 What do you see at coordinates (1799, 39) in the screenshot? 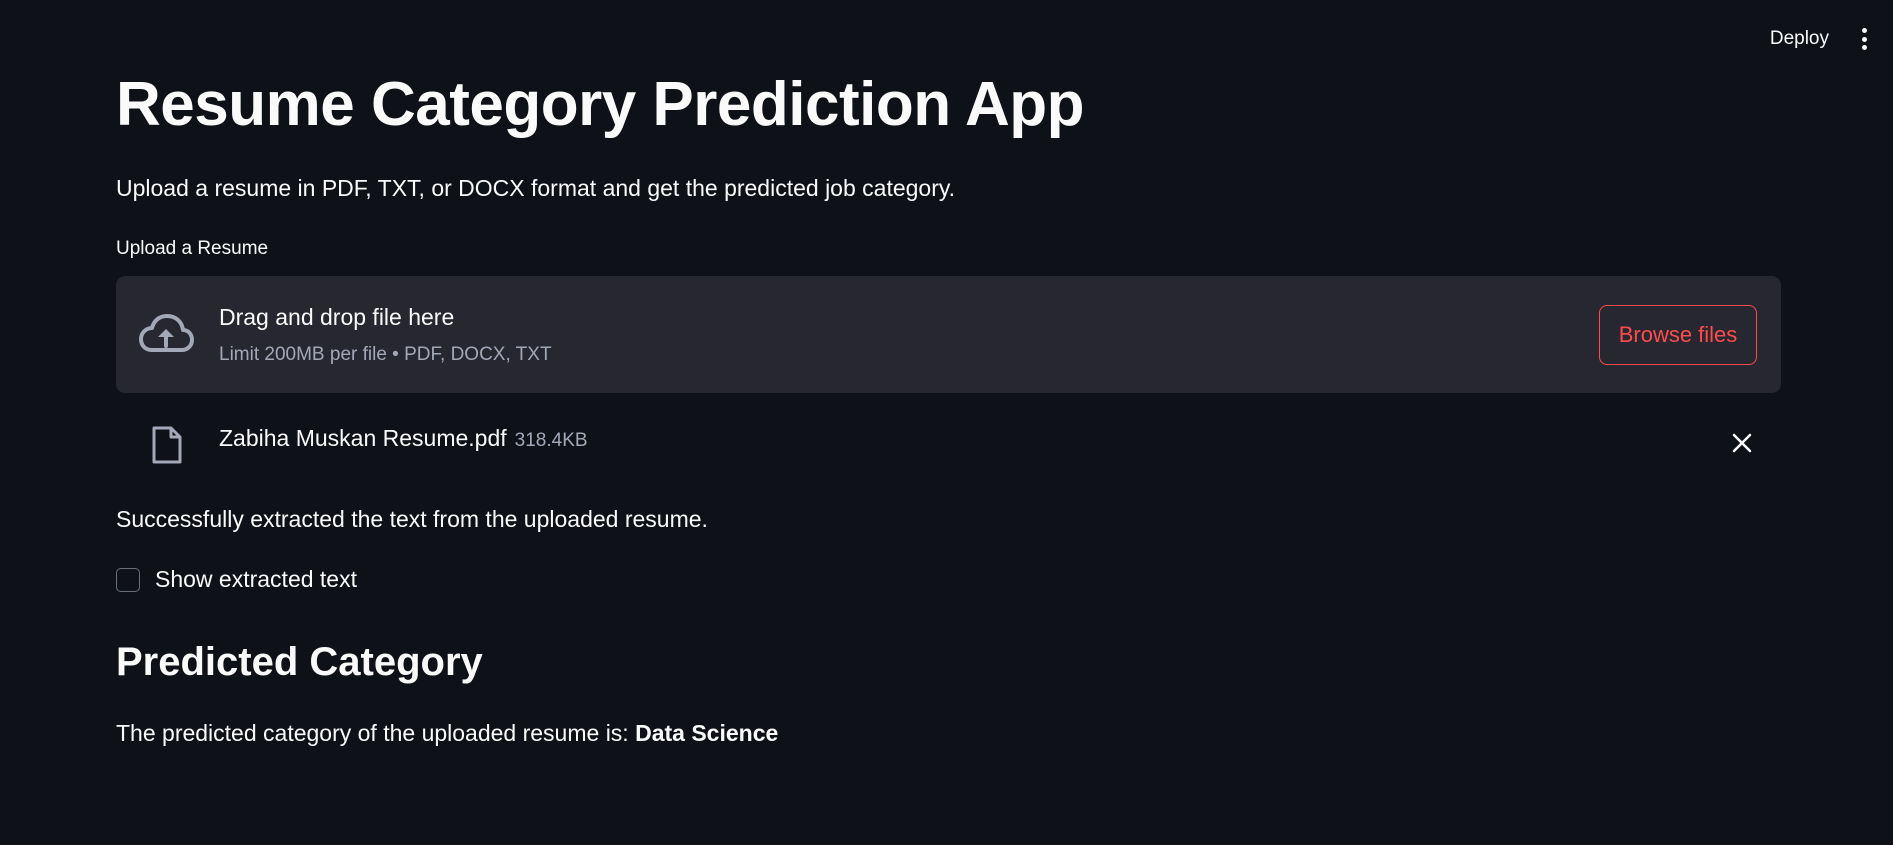
I see `deploy-button: Deploy` at bounding box center [1799, 39].